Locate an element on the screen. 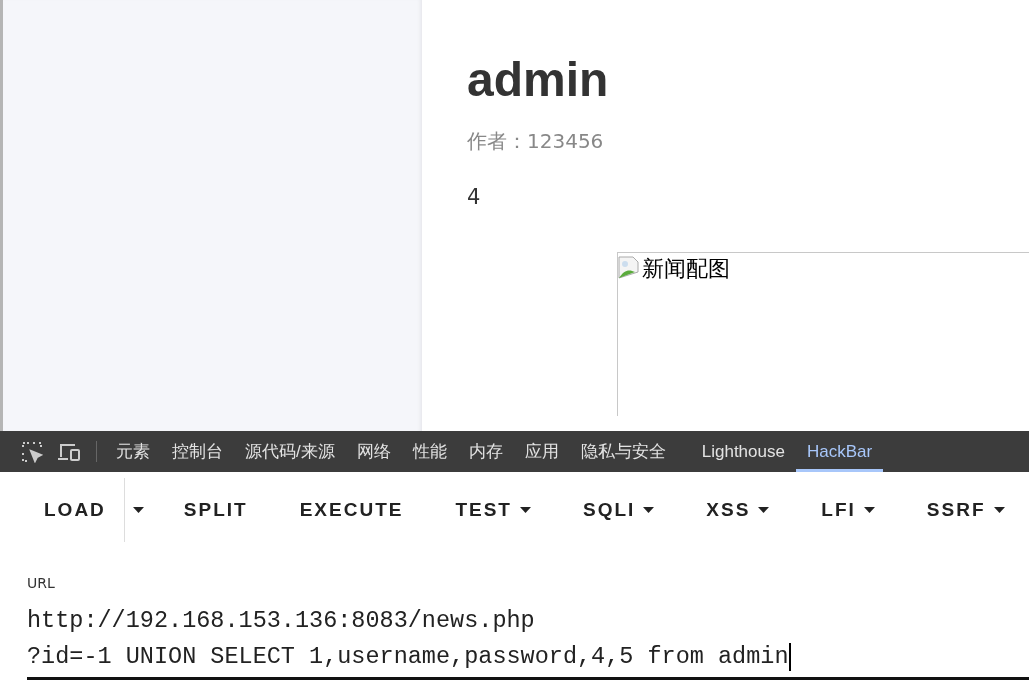 The image size is (1029, 696). inspect-icon is located at coordinates (32, 451).